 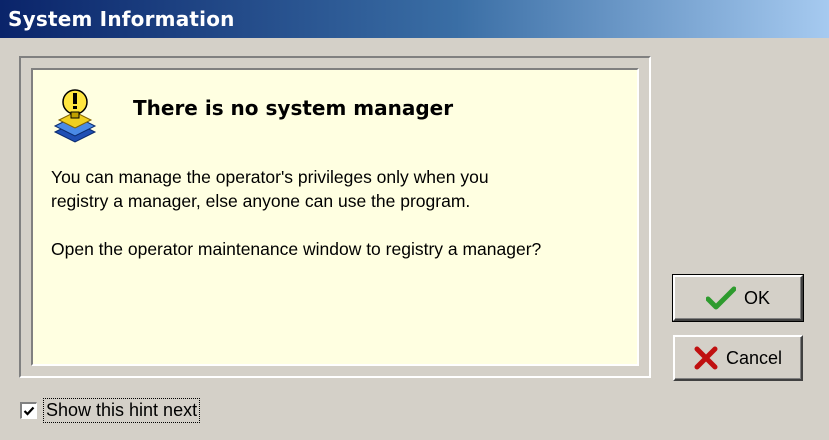 What do you see at coordinates (414, 19) in the screenshot?
I see `title-bar: System Information` at bounding box center [414, 19].